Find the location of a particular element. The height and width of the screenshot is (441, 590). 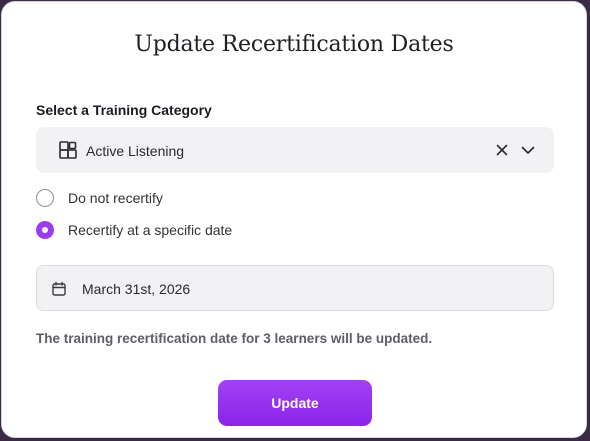

category-icon is located at coordinates (68, 151).